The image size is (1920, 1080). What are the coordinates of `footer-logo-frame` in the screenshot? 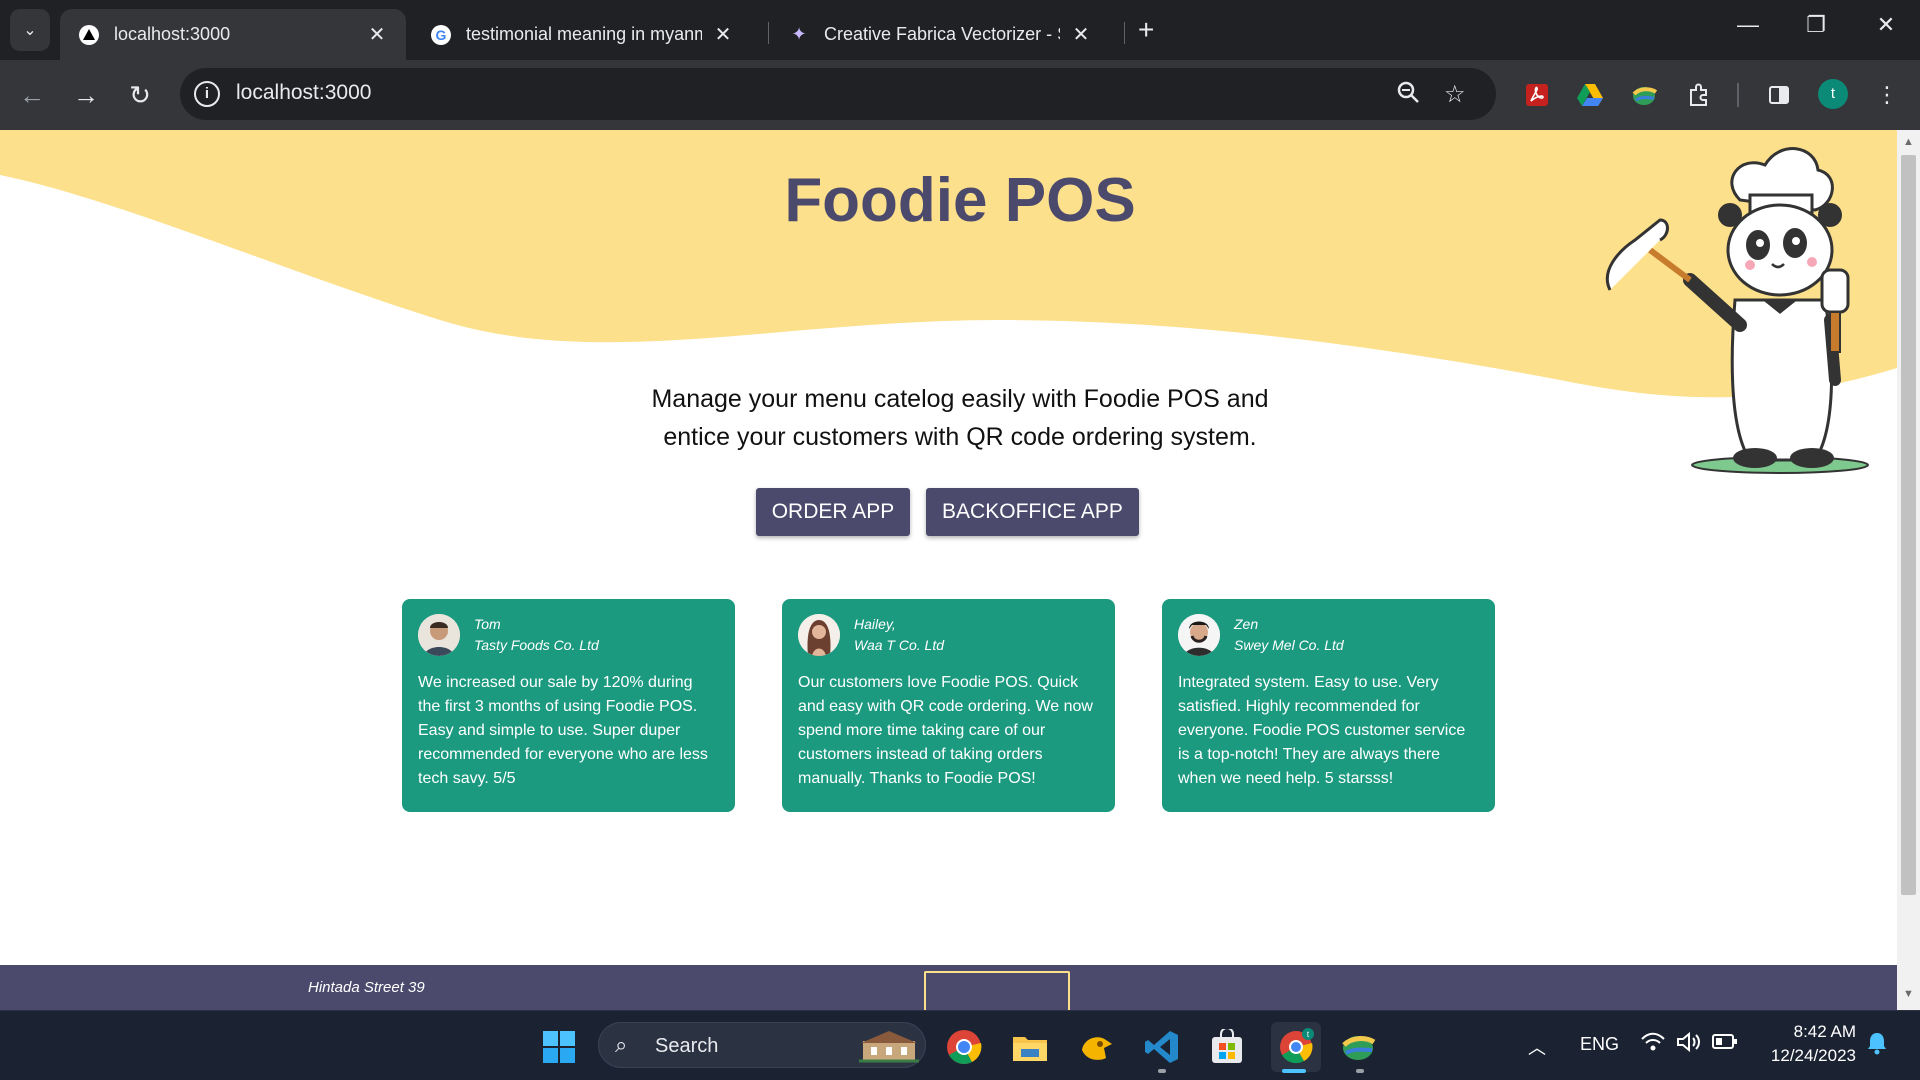 It's located at (997, 990).